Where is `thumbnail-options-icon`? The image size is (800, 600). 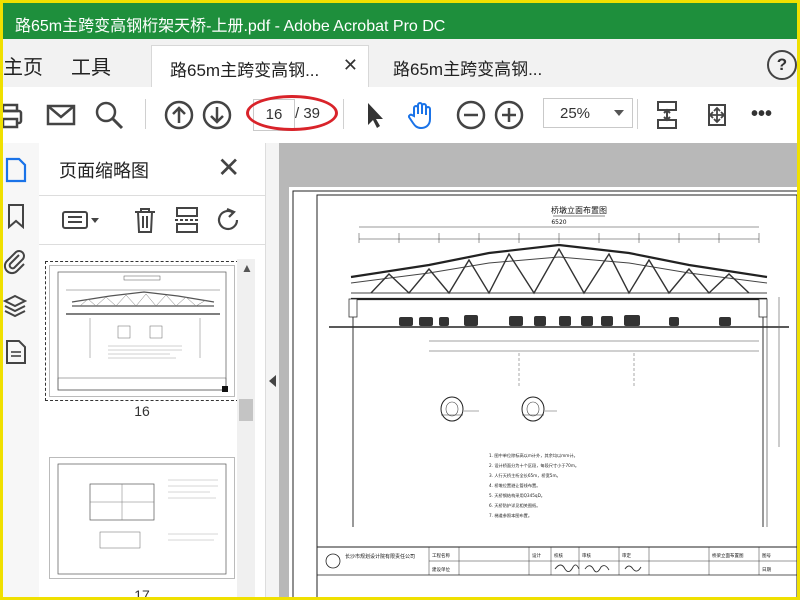
thumbnail-options-icon is located at coordinates (81, 220).